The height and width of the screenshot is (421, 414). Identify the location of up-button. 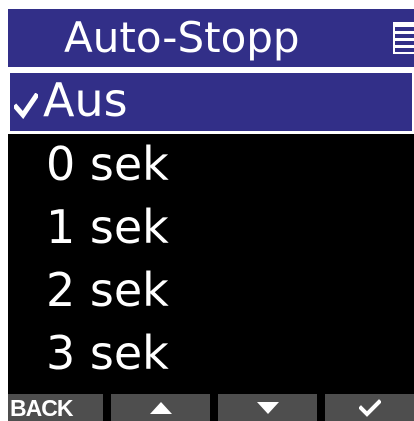
(160, 407).